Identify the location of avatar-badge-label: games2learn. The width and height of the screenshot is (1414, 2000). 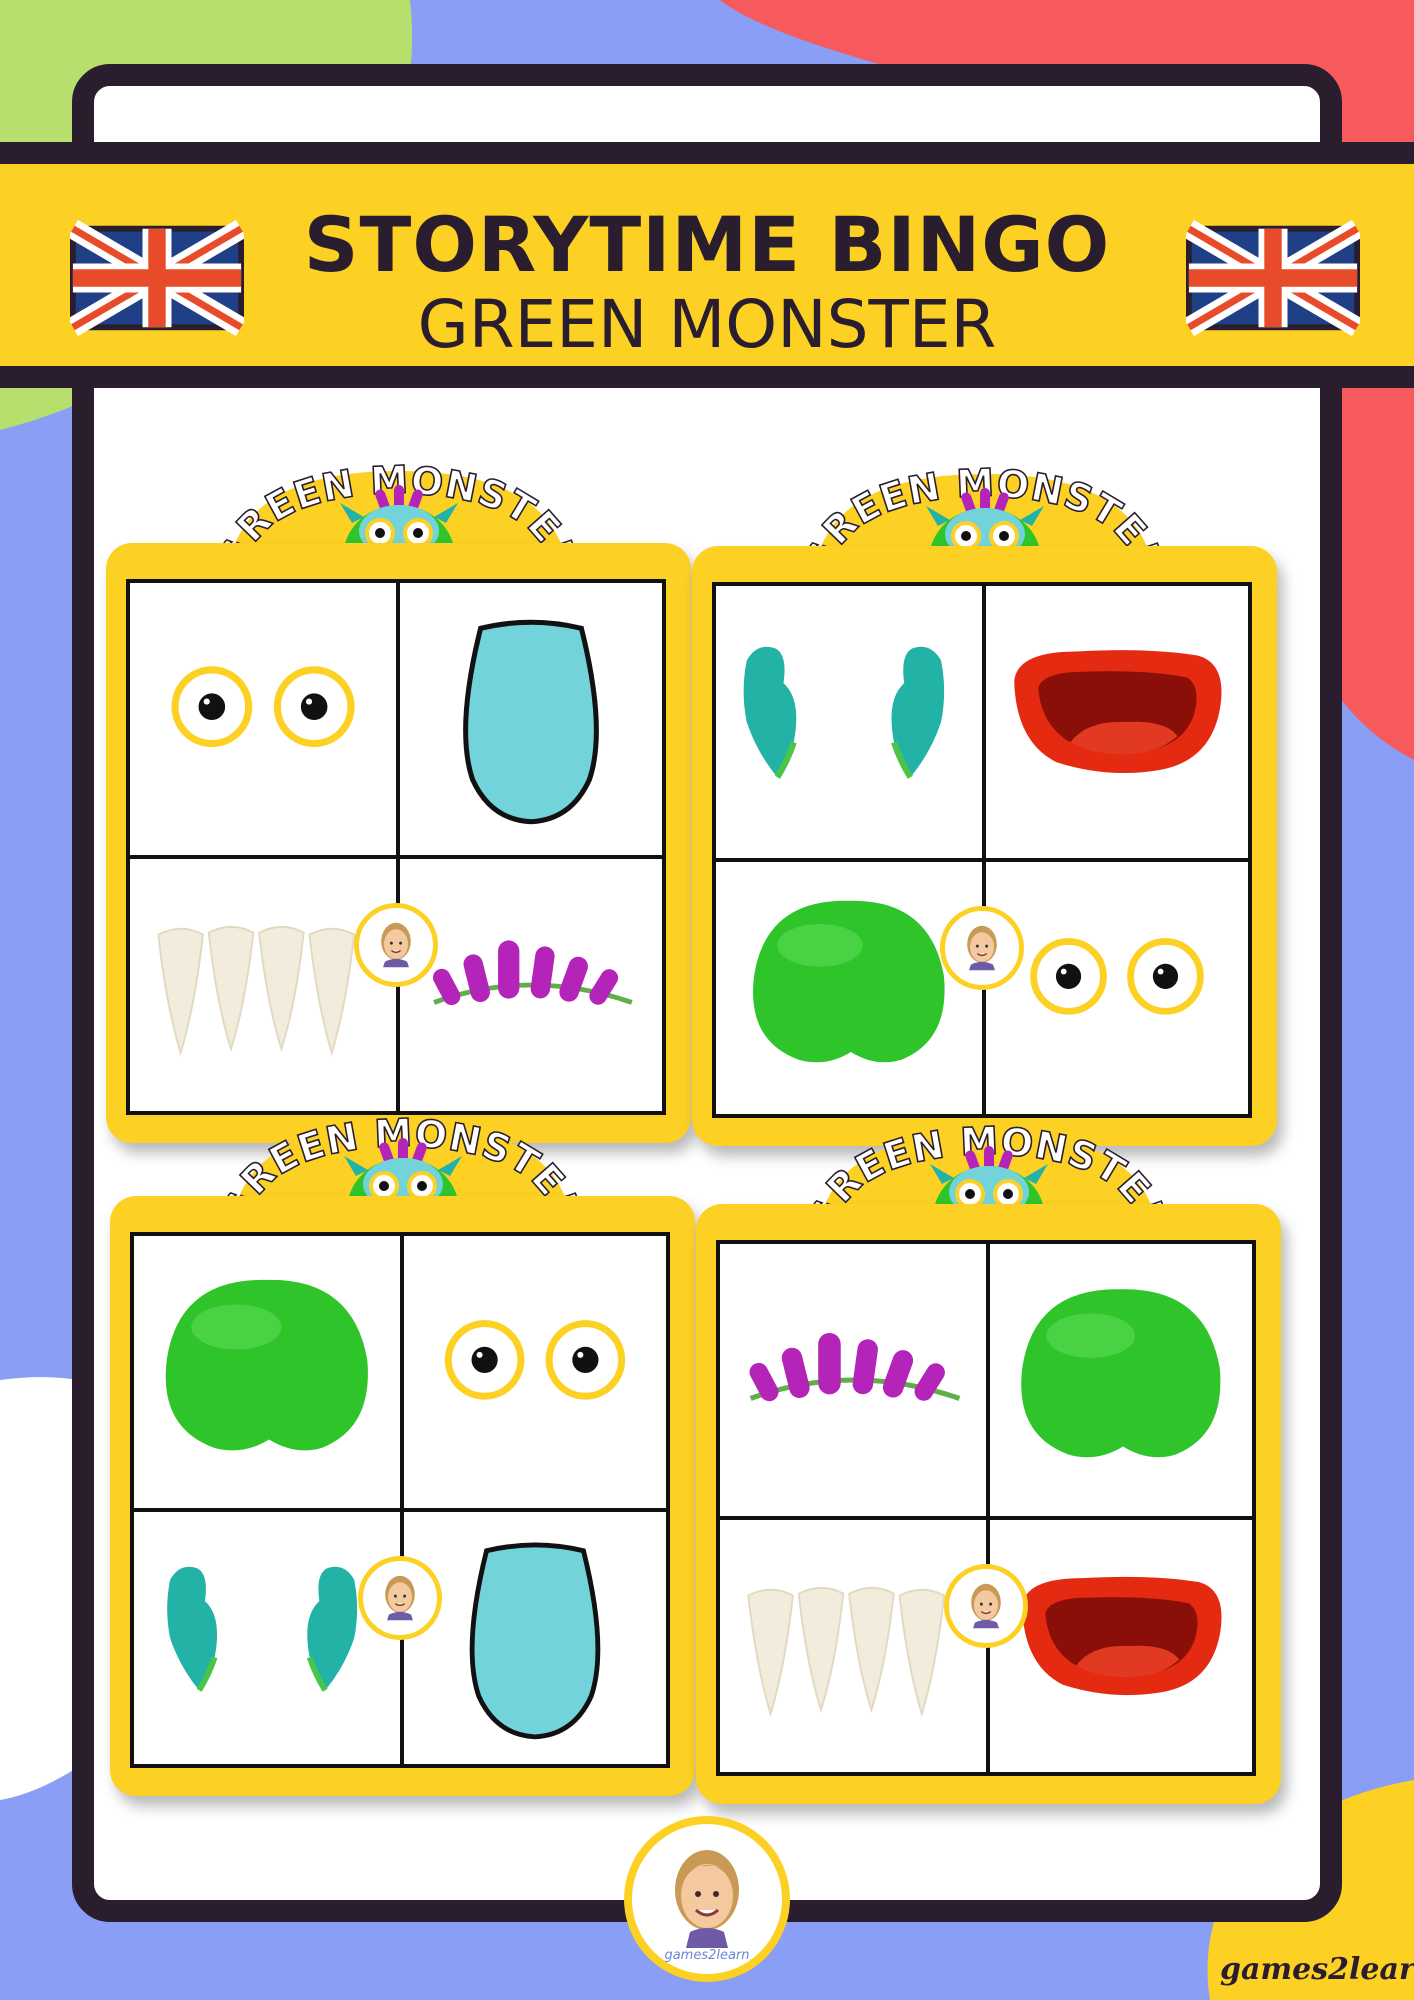
(707, 1955).